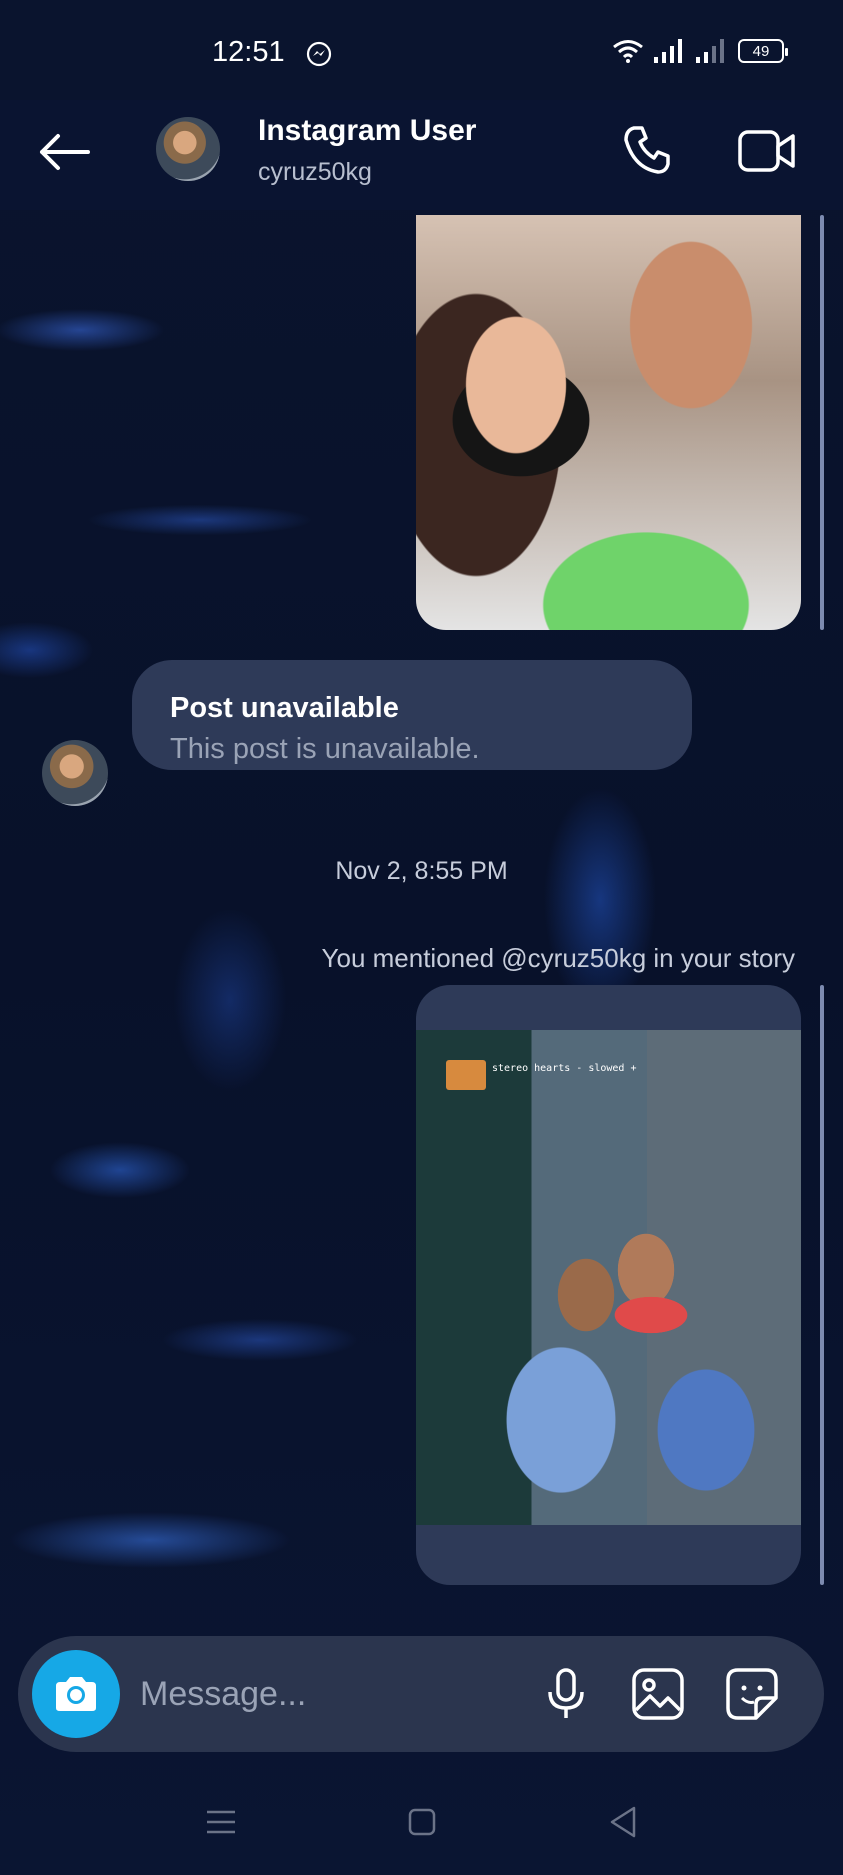 The height and width of the screenshot is (1875, 843). I want to click on message-input, so click(290, 1694).